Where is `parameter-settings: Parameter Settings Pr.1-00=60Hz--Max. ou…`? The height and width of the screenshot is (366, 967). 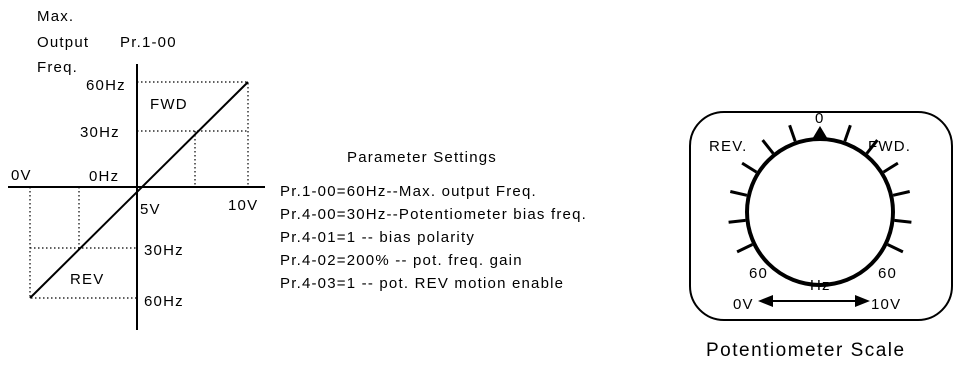 parameter-settings: Parameter Settings Pr.1-00=60Hz--Max. ou… is located at coordinates (433, 220).